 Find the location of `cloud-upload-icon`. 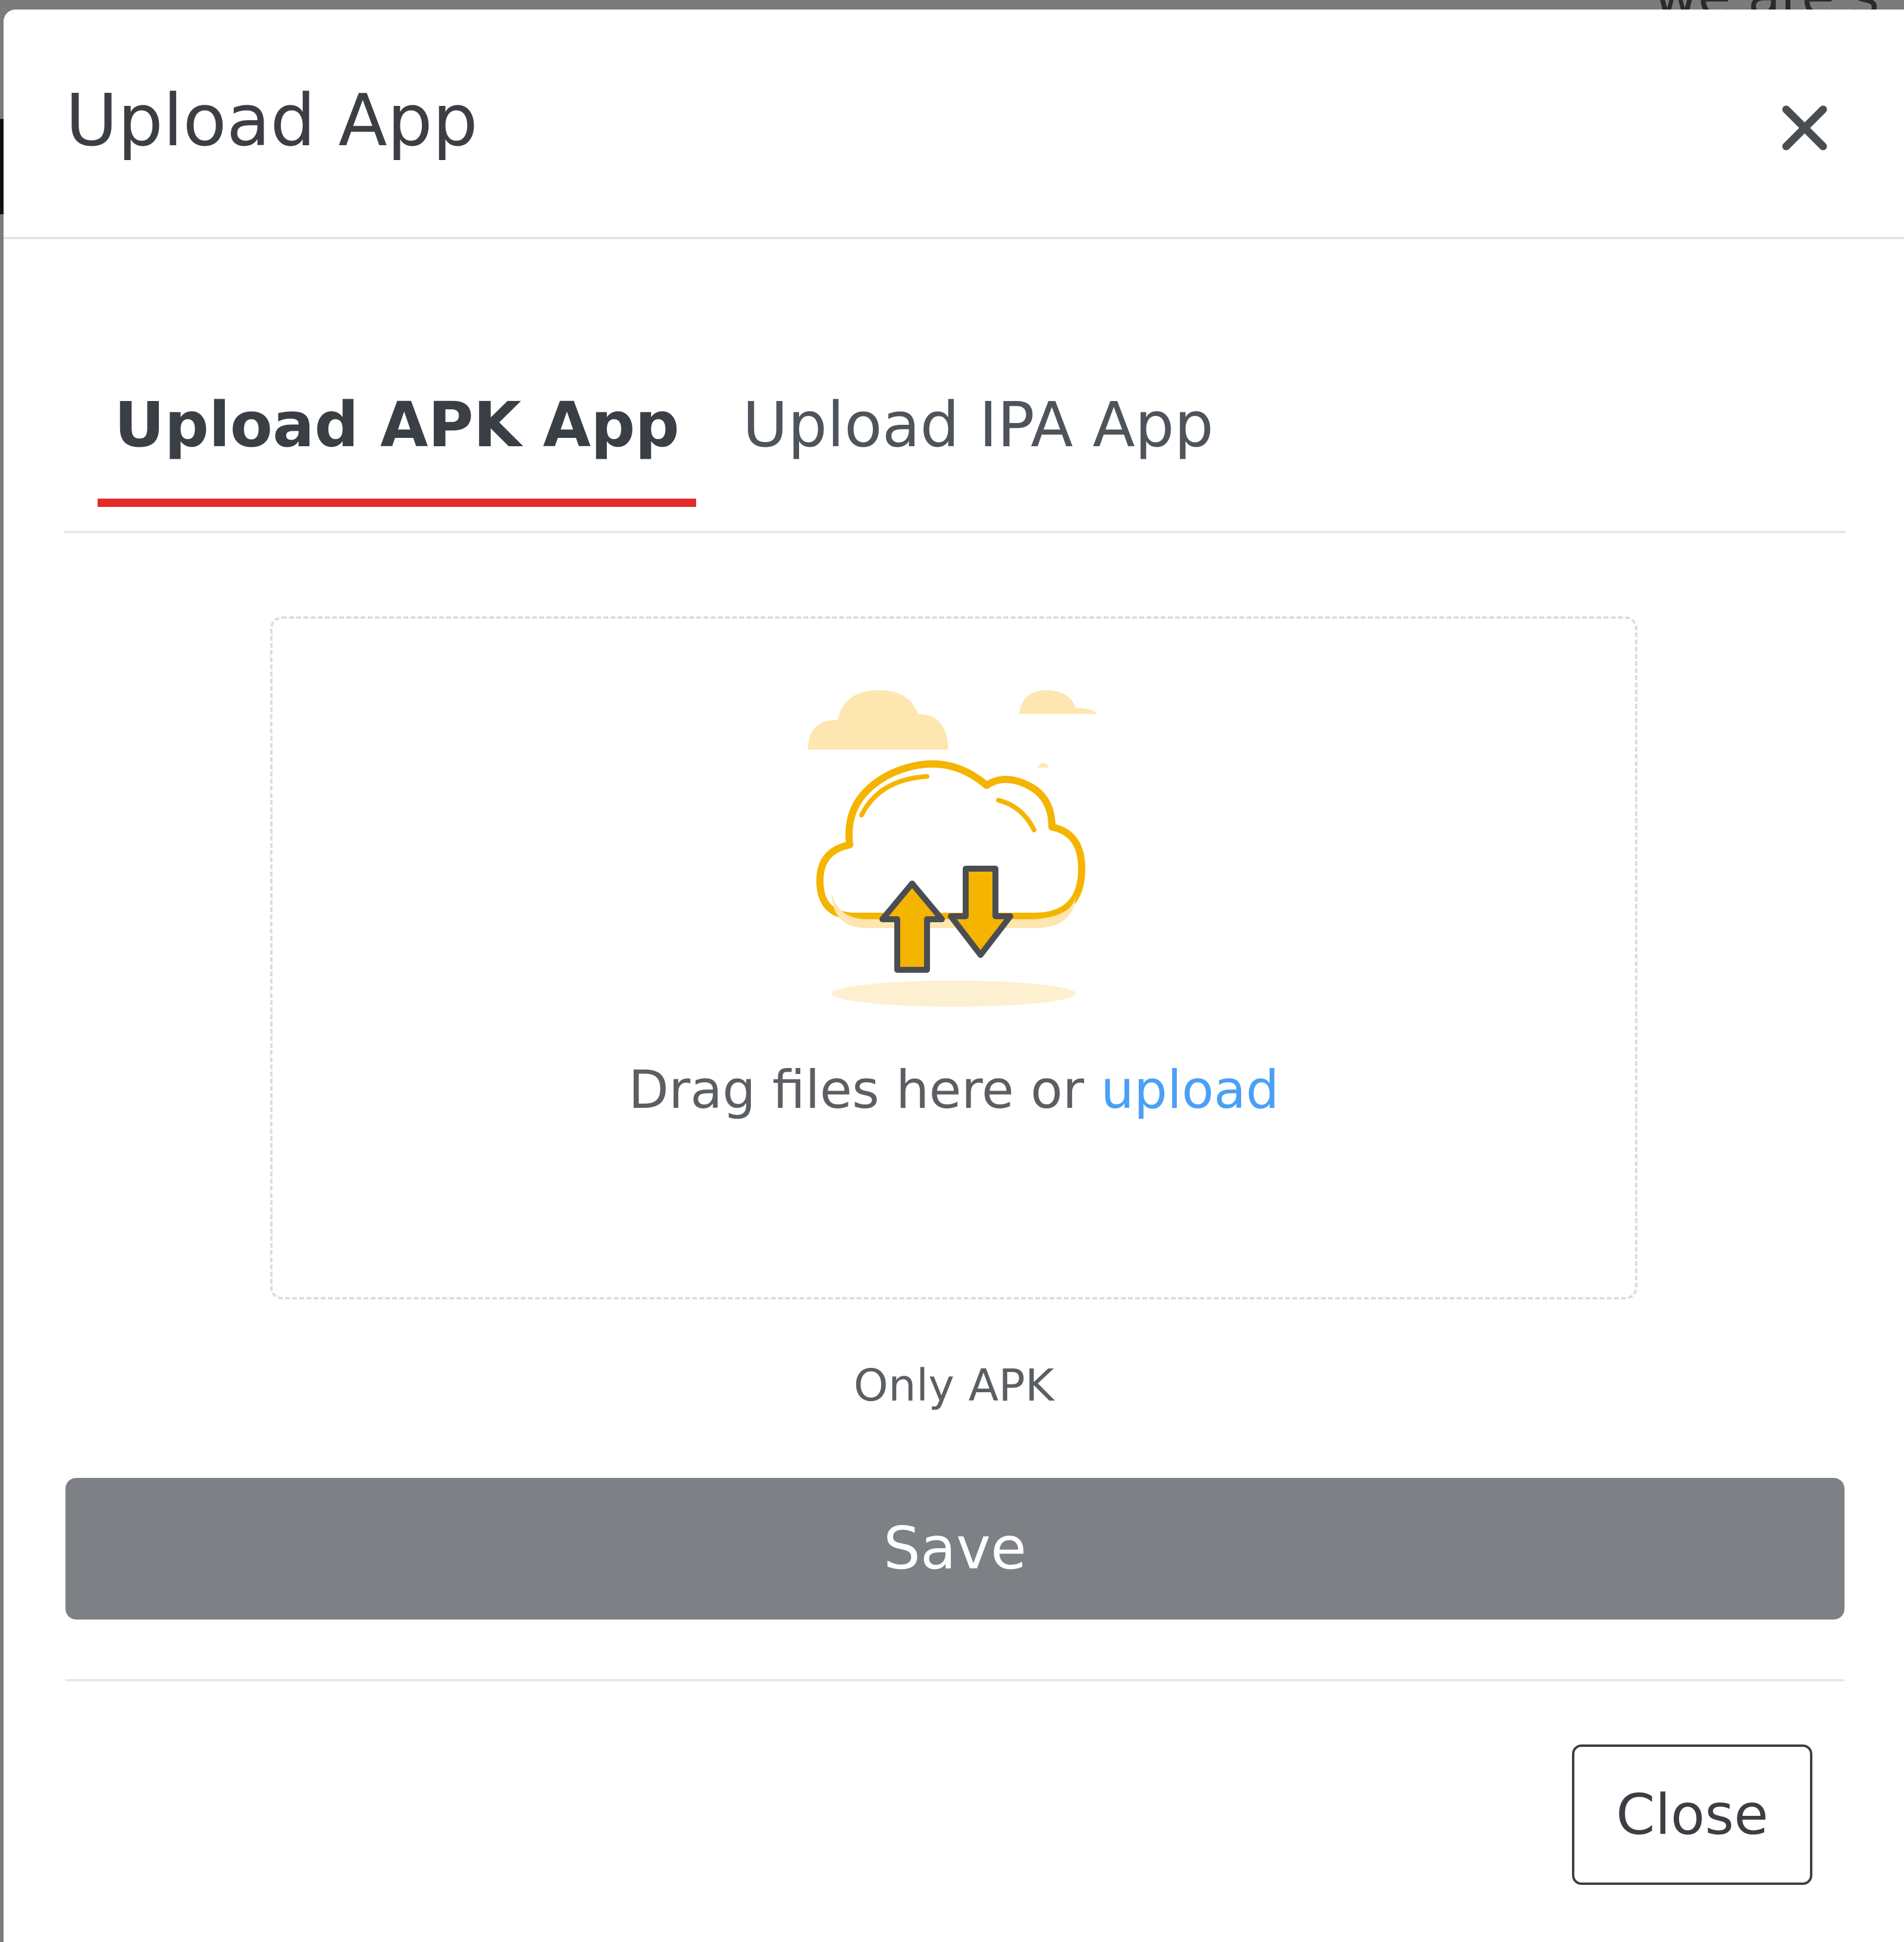

cloud-upload-icon is located at coordinates (962, 844).